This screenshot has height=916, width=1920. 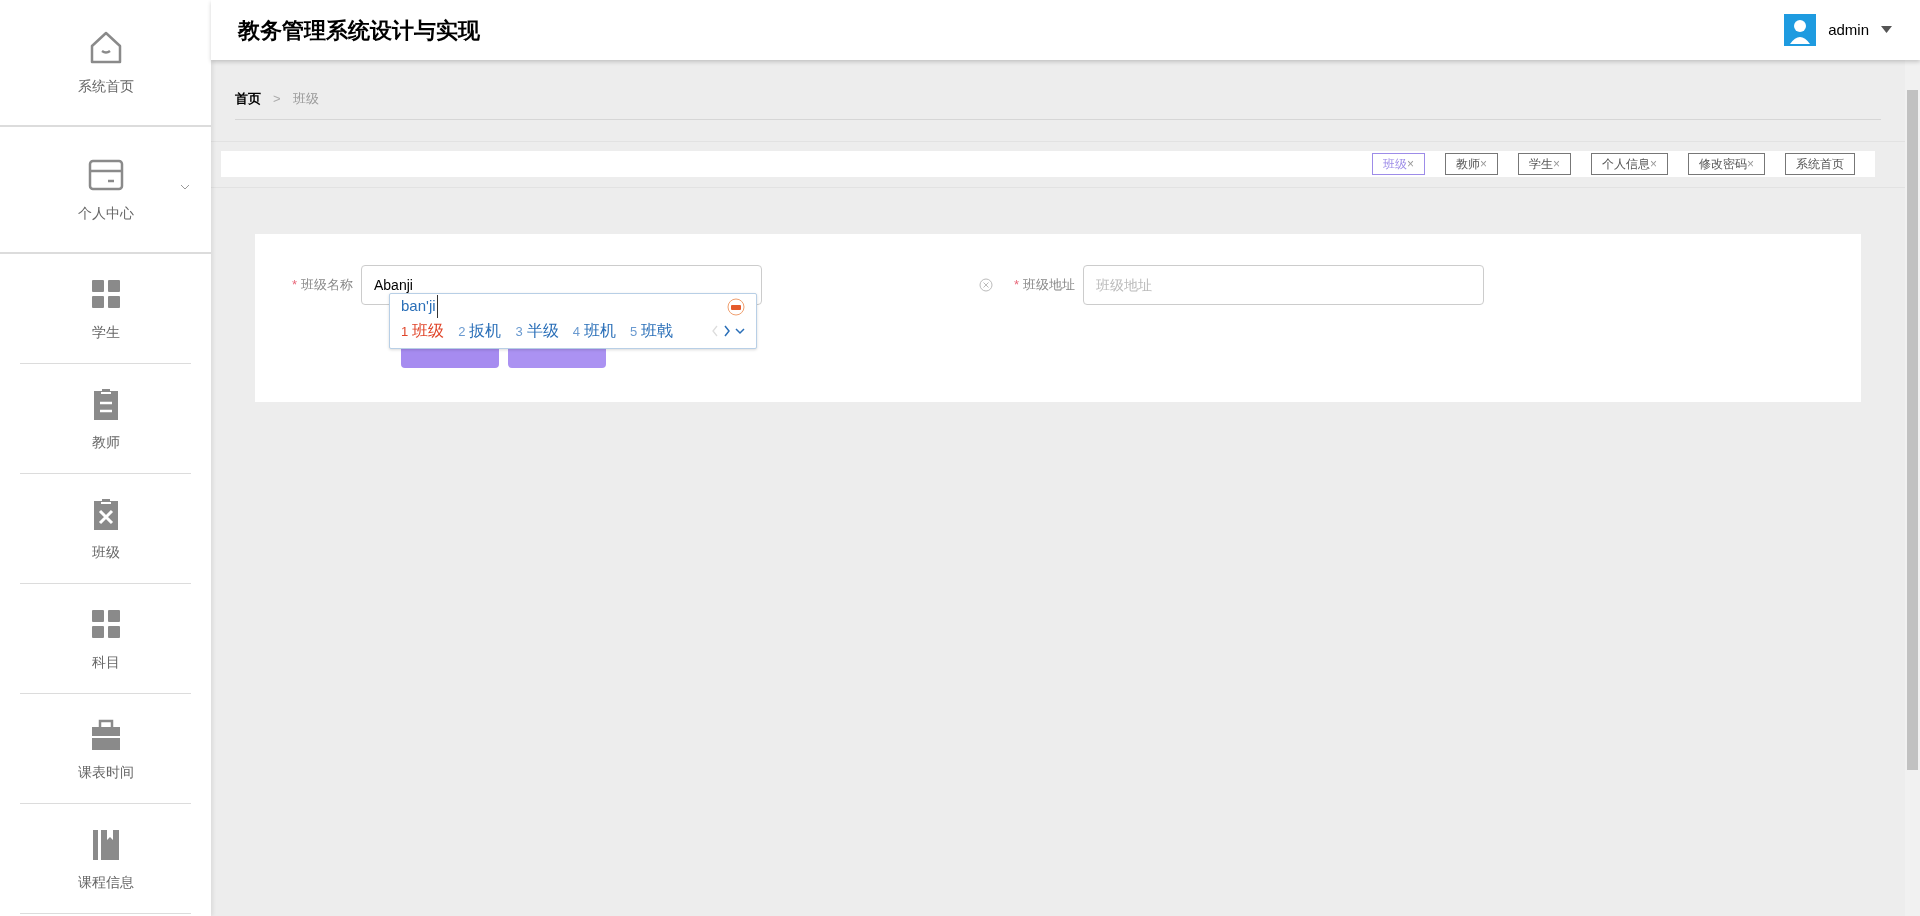 What do you see at coordinates (359, 30) in the screenshot?
I see `app-title: 教务管理系统设计与实现` at bounding box center [359, 30].